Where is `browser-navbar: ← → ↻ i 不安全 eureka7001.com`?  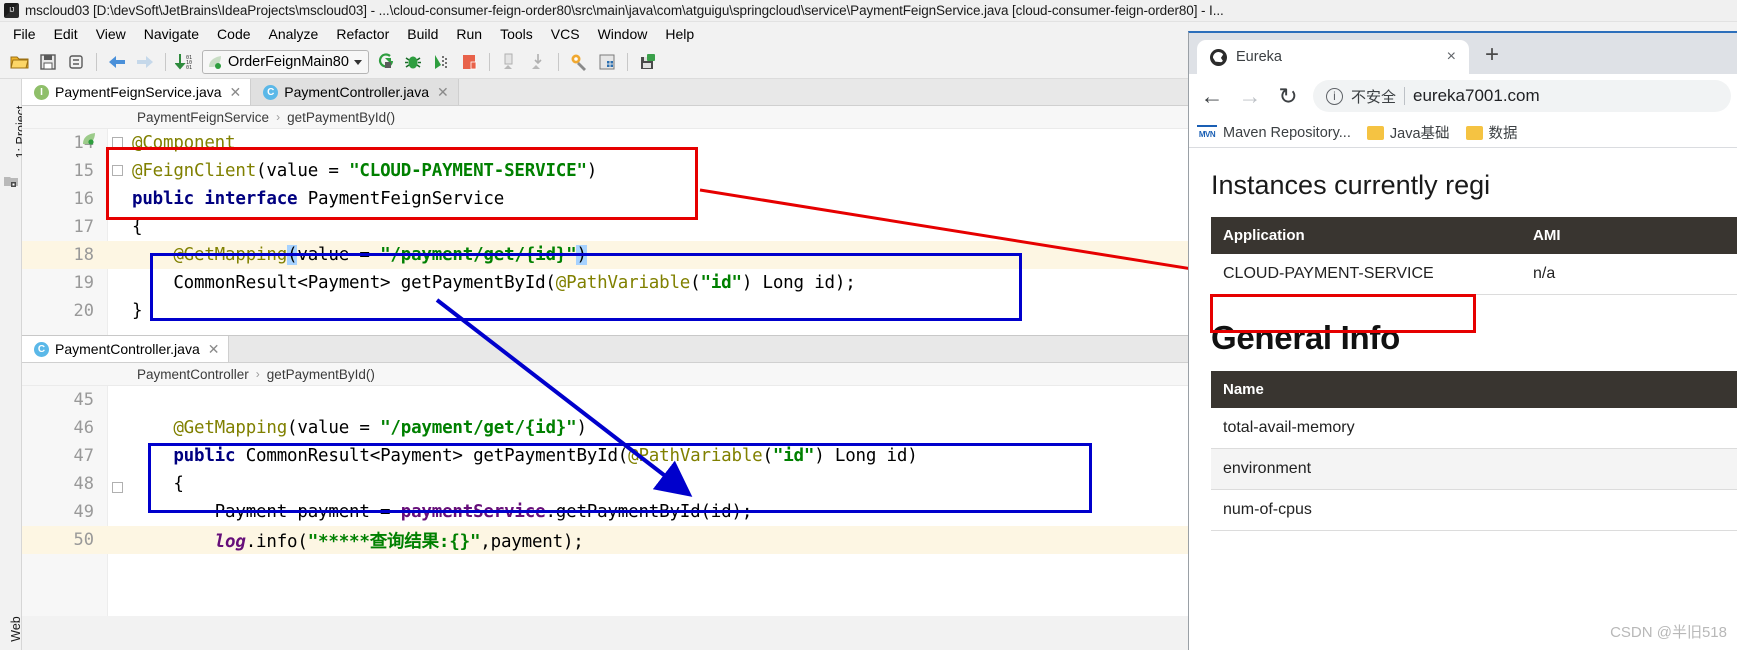
browser-navbar: ← → ↻ i 不安全 eureka7001.com is located at coordinates (1463, 96).